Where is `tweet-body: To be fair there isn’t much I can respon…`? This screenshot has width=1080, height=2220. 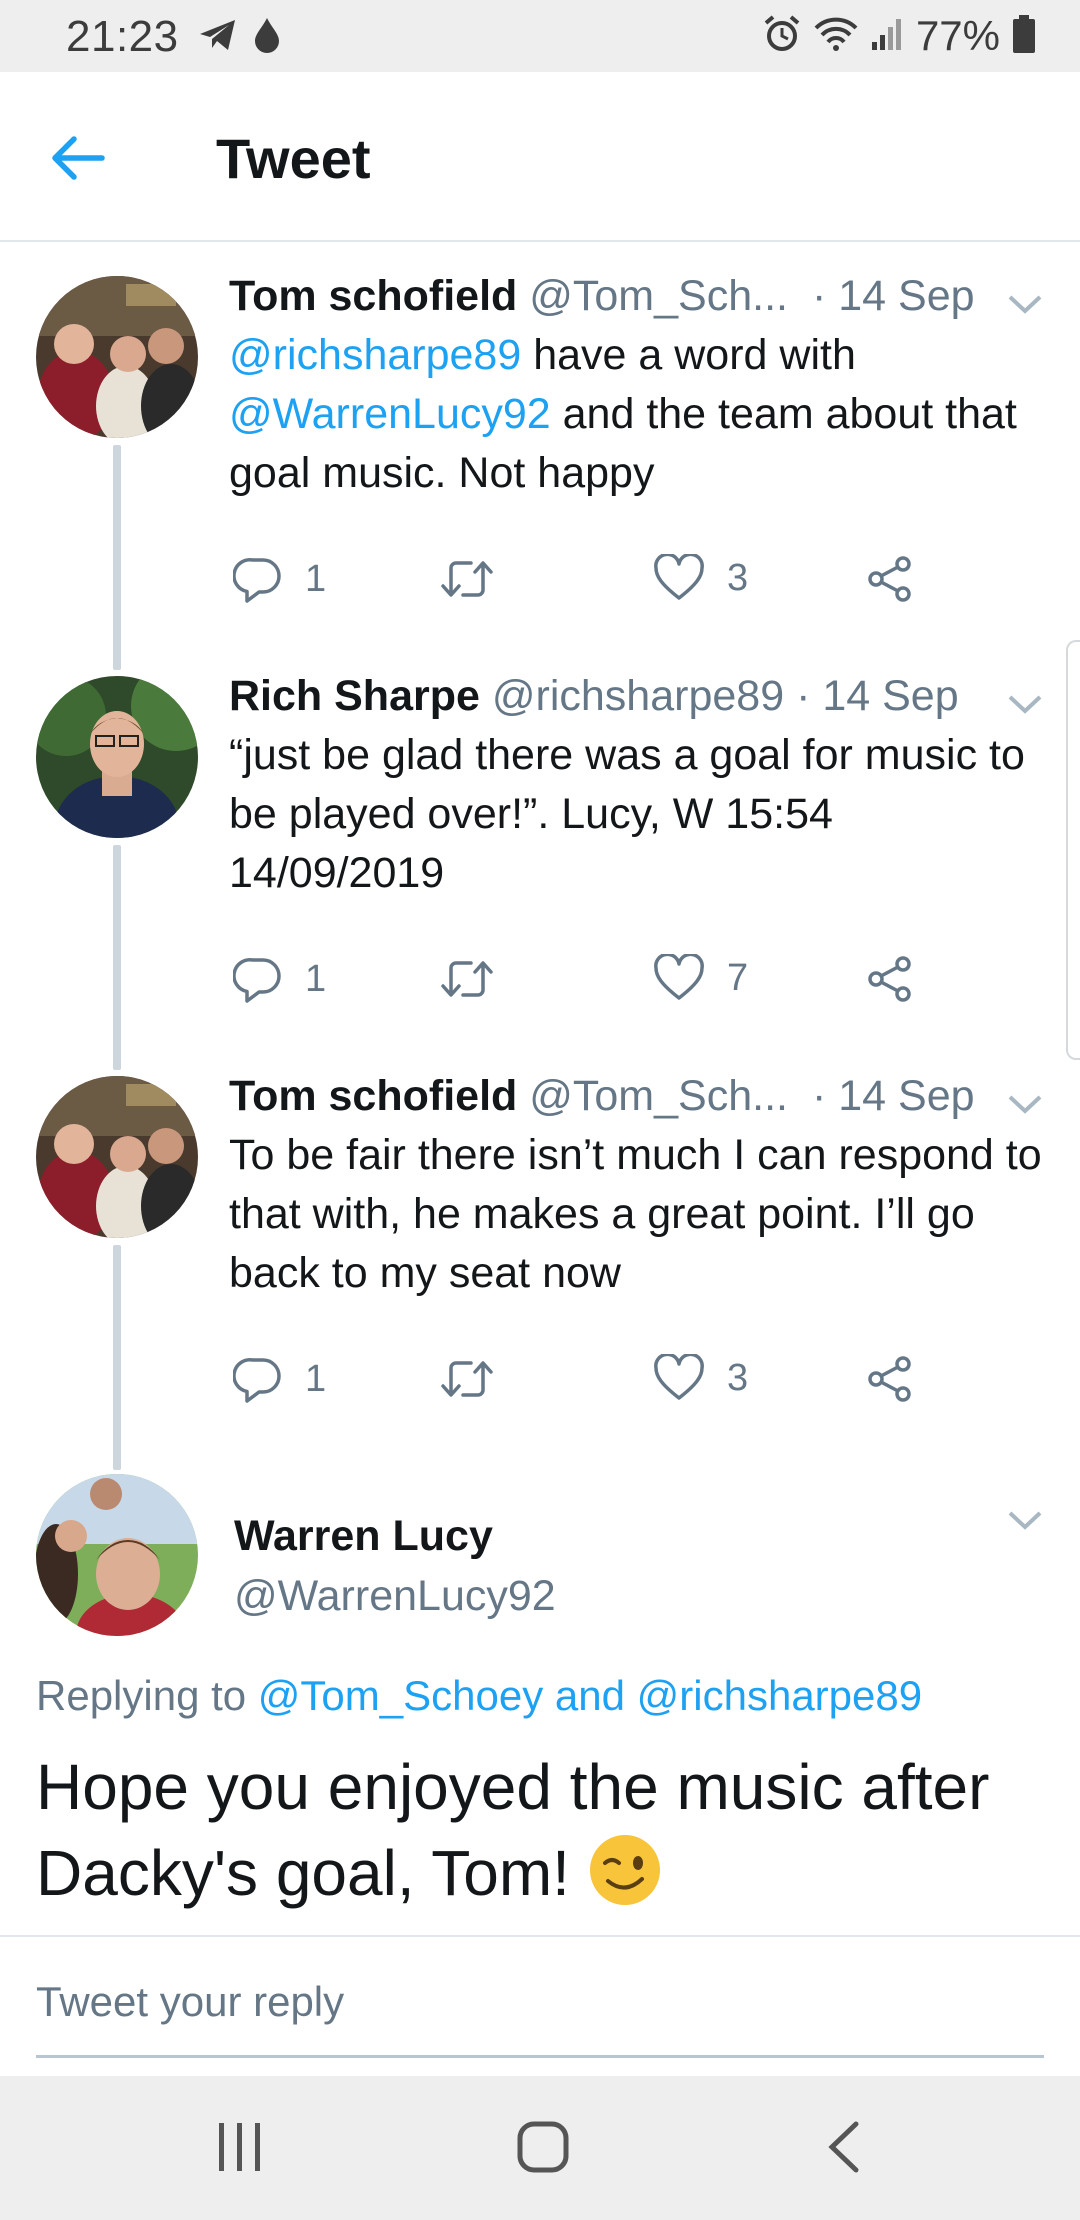 tweet-body: To be fair there isn’t much I can respon… is located at coordinates (639, 1214).